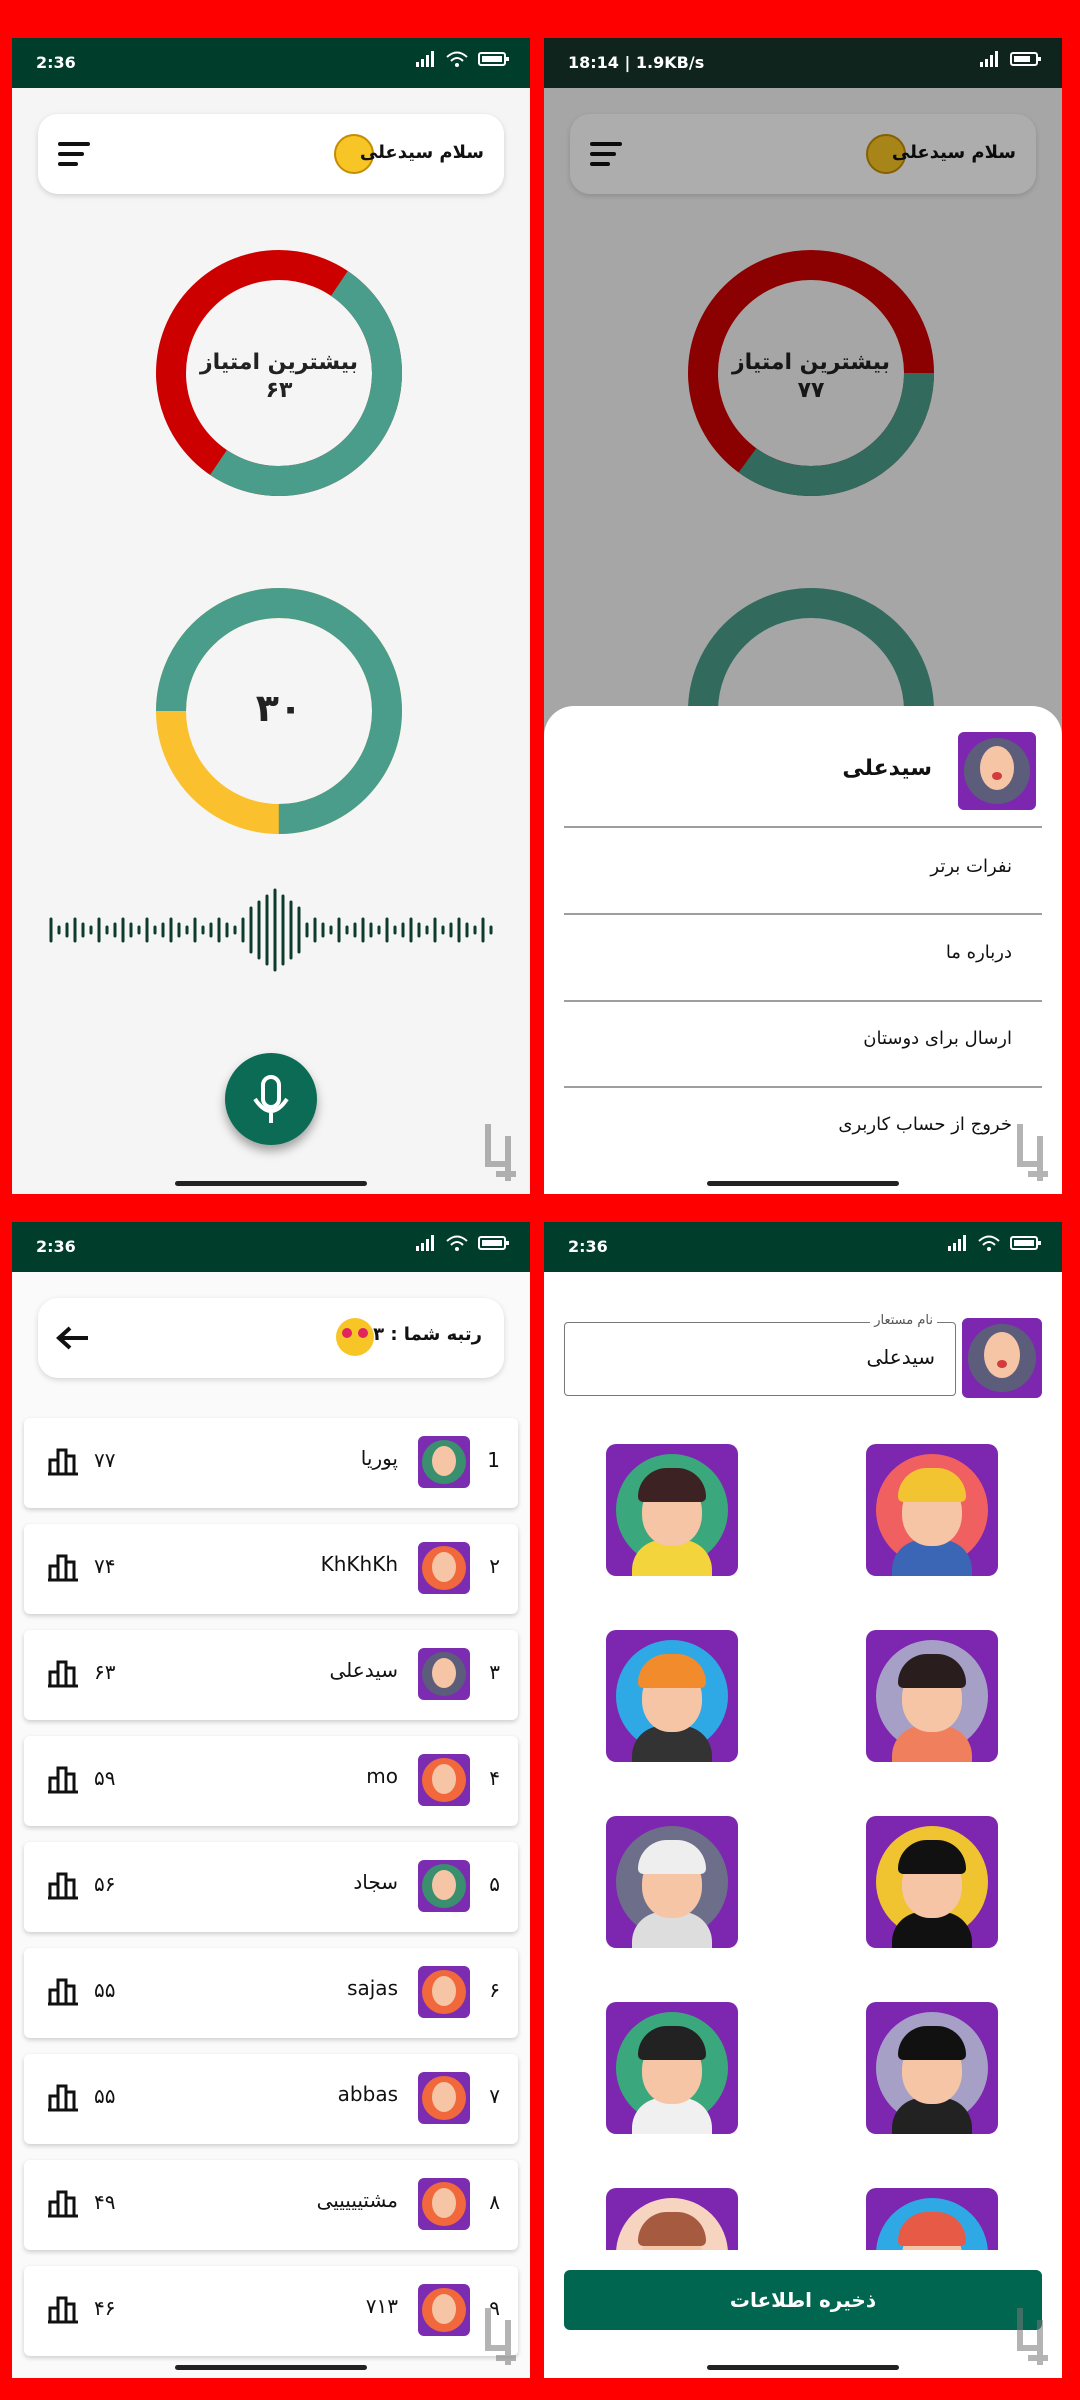 This screenshot has height=2400, width=1080. Describe the element at coordinates (271, 2311) in the screenshot. I see `leaderboard-row: ۹ ۷۱۳ ۴۶` at that location.